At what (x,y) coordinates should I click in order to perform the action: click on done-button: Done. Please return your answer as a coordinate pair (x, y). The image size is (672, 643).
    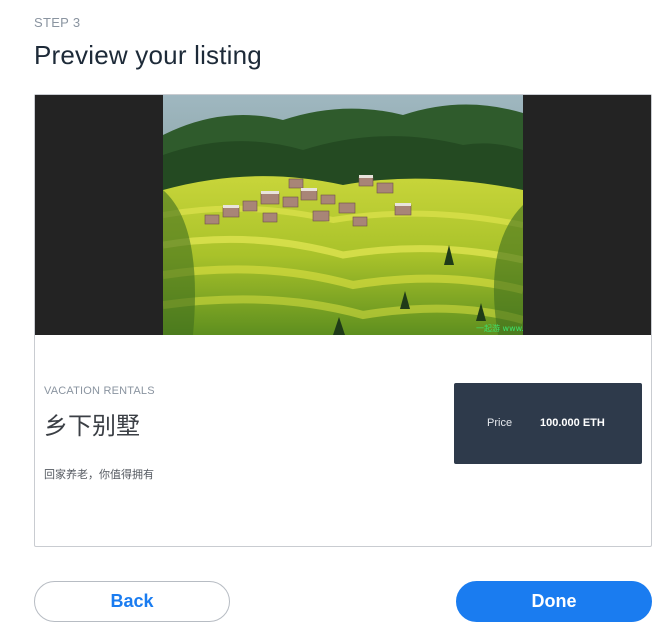
    Looking at the image, I should click on (554, 601).